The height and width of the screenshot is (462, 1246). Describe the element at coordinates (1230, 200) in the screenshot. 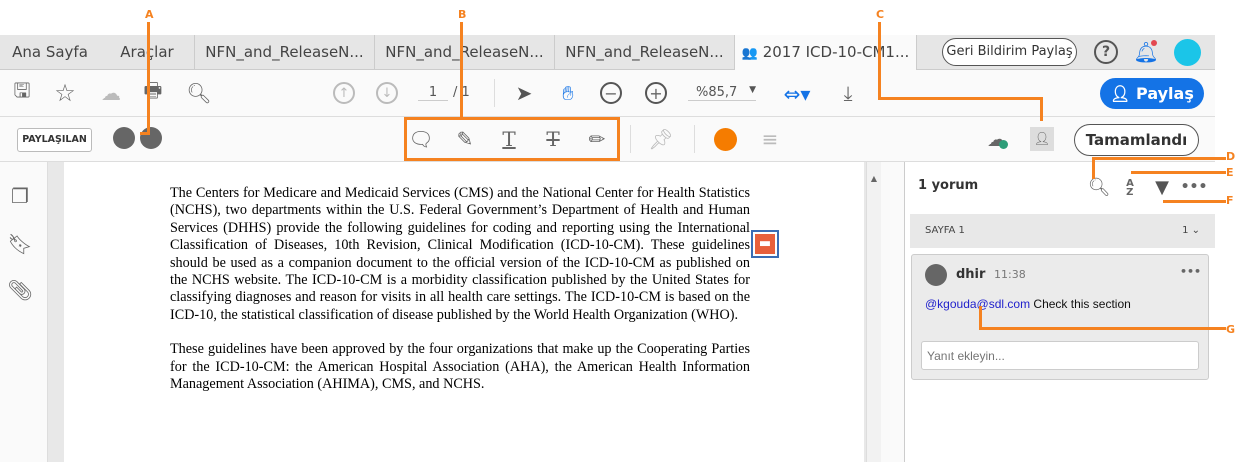

I see `callout-label-f: F` at that location.